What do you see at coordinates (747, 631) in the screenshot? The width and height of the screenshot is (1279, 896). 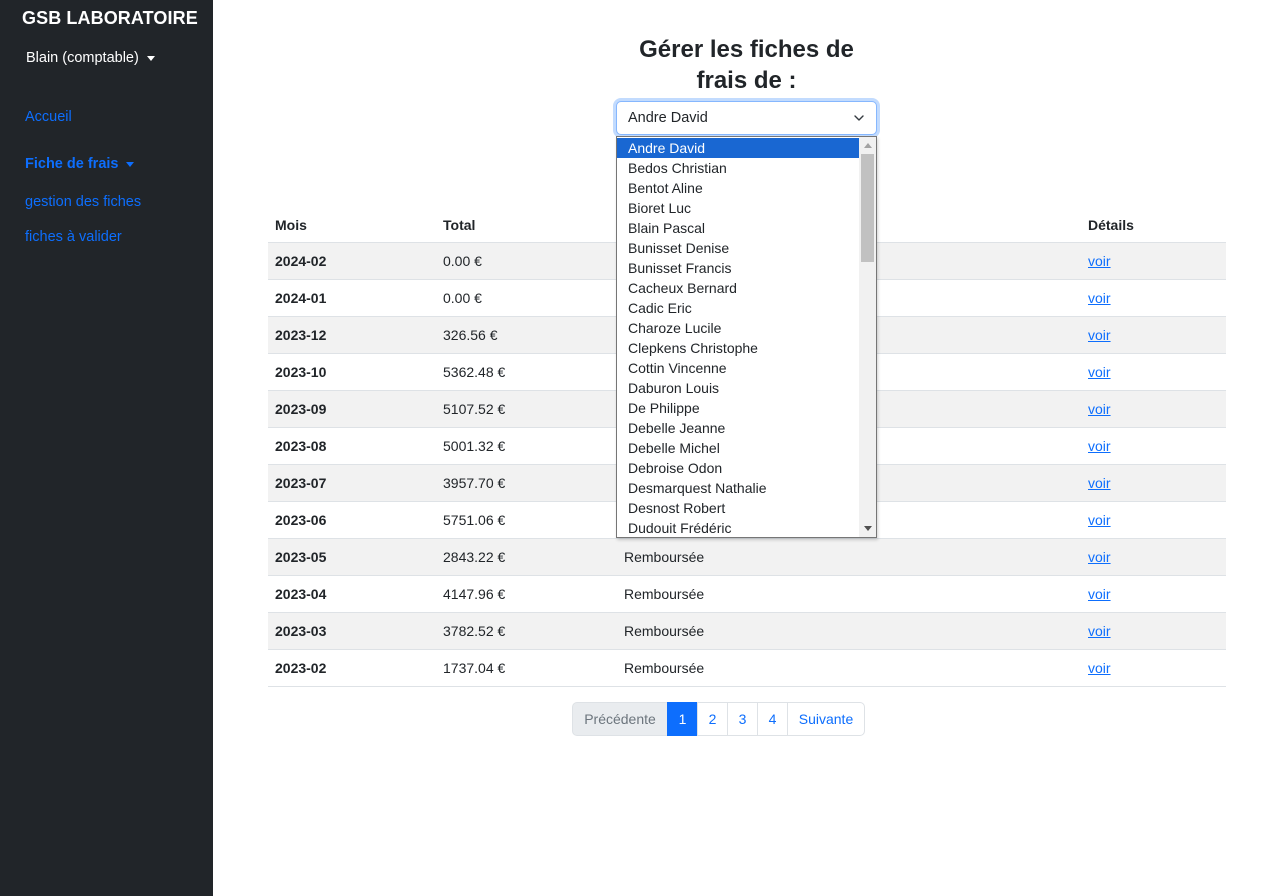 I see `table-row: 2023-03 3782.52 € Remboursée voir` at bounding box center [747, 631].